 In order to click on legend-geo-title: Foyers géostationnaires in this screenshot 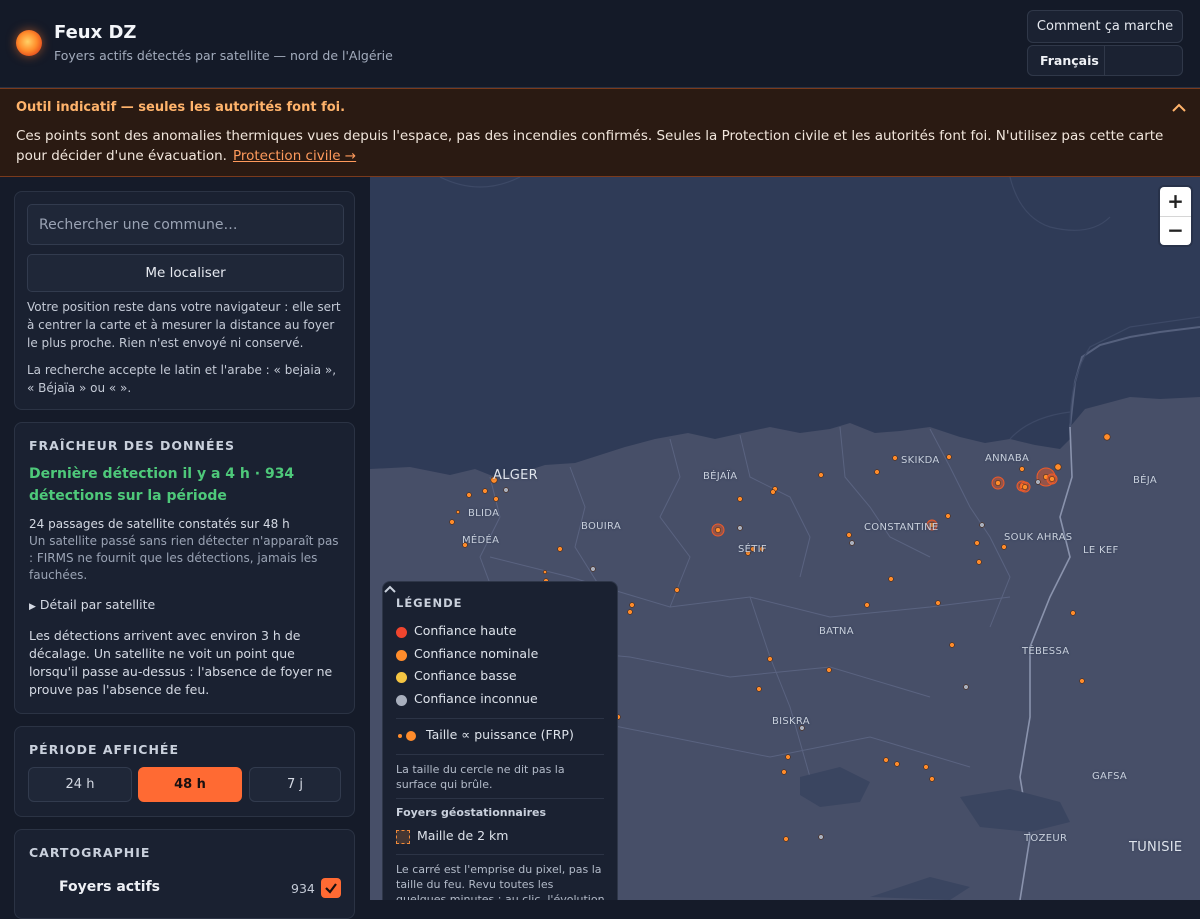, I will do `click(471, 812)`.